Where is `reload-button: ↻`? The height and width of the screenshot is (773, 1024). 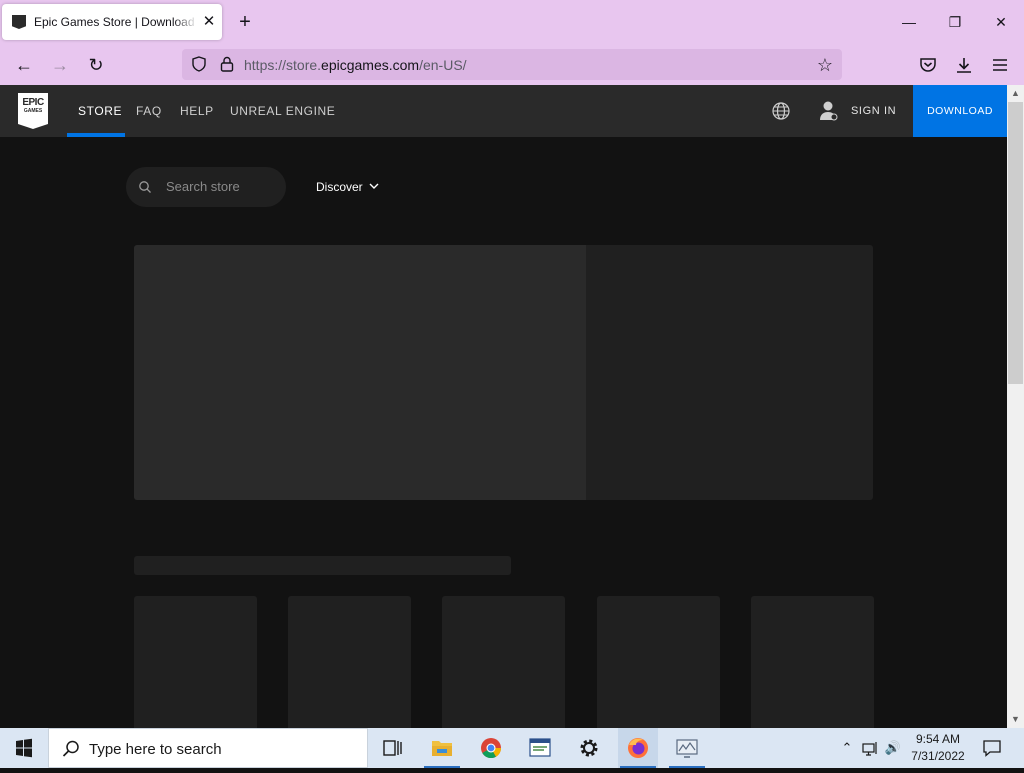 reload-button: ↻ is located at coordinates (96, 65).